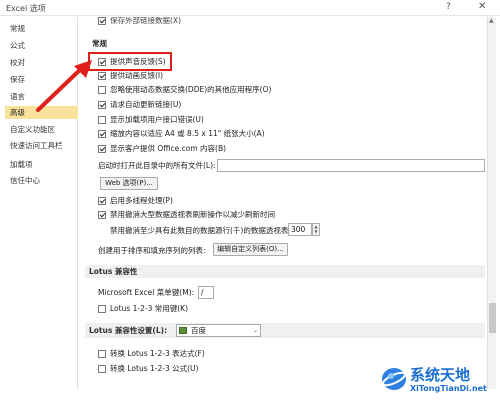 This screenshot has height=404, width=500. Describe the element at coordinates (137, 75) in the screenshot. I see `option-label: 提供动画反馈(I)` at that location.